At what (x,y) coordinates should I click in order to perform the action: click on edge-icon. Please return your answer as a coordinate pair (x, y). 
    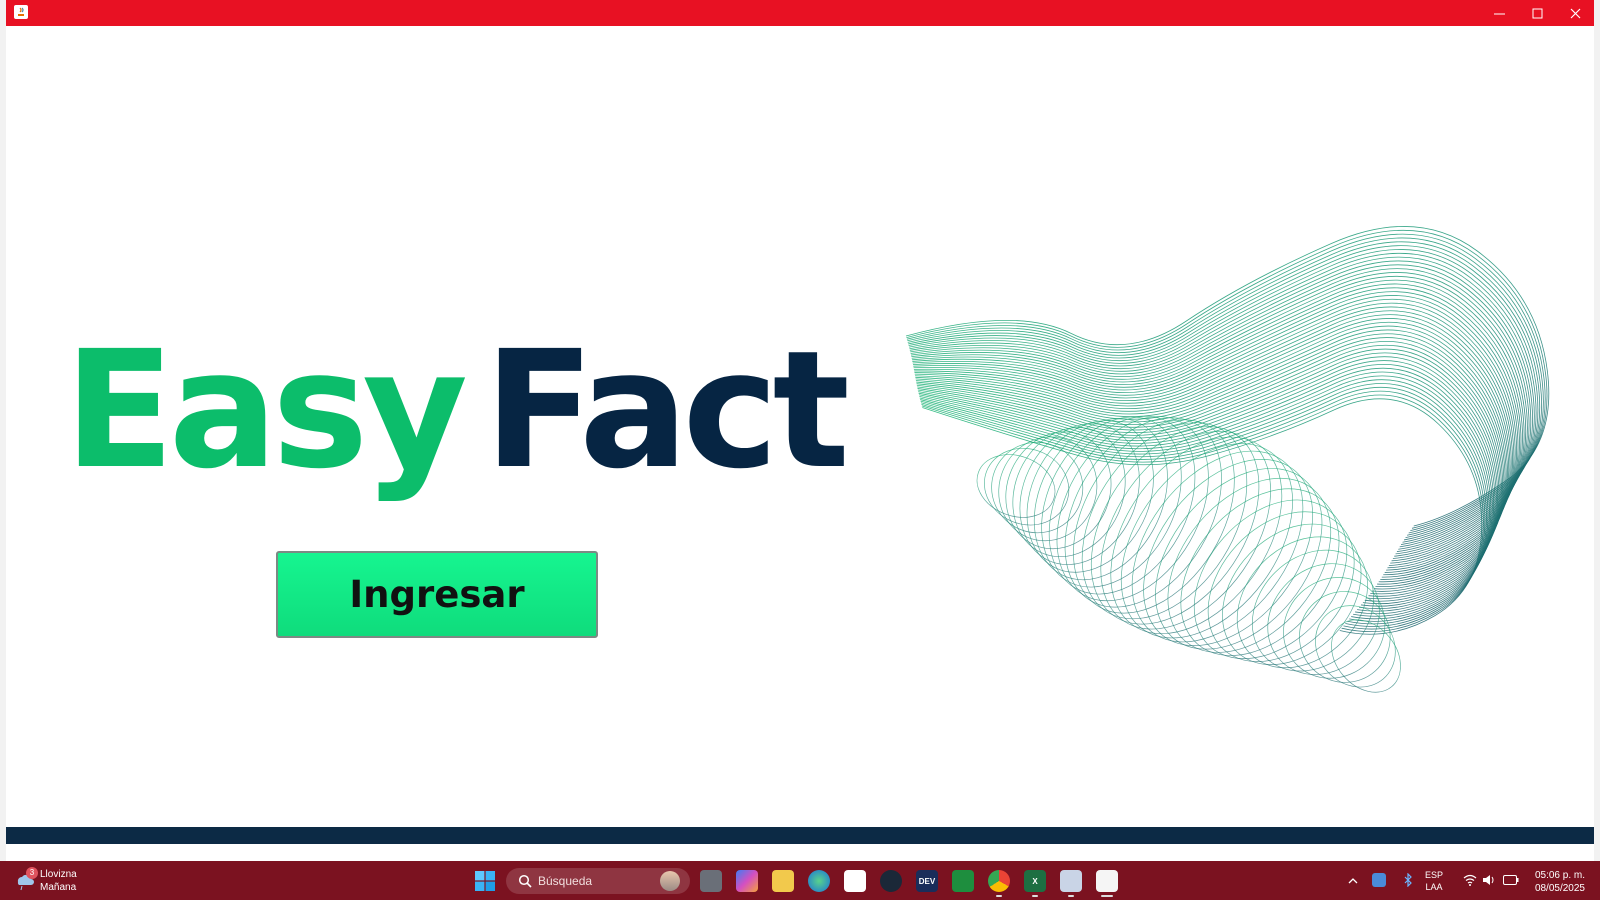
    Looking at the image, I should click on (819, 881).